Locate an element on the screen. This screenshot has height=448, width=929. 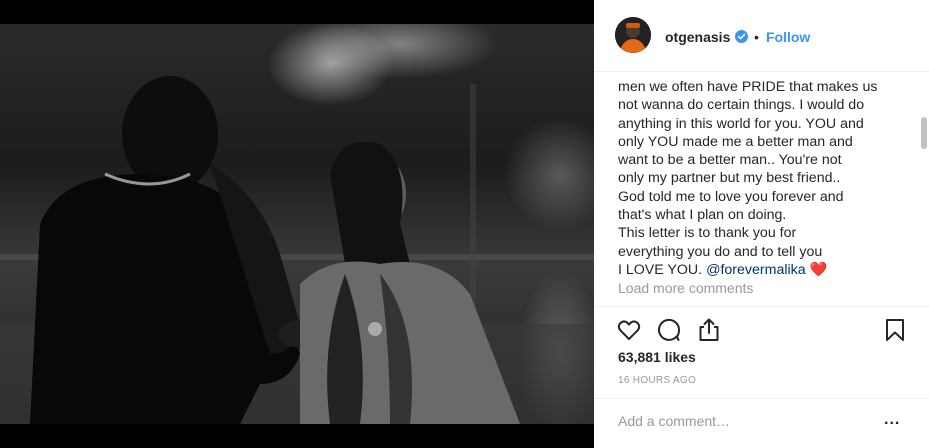
username-link: otgenasis is located at coordinates (697, 37).